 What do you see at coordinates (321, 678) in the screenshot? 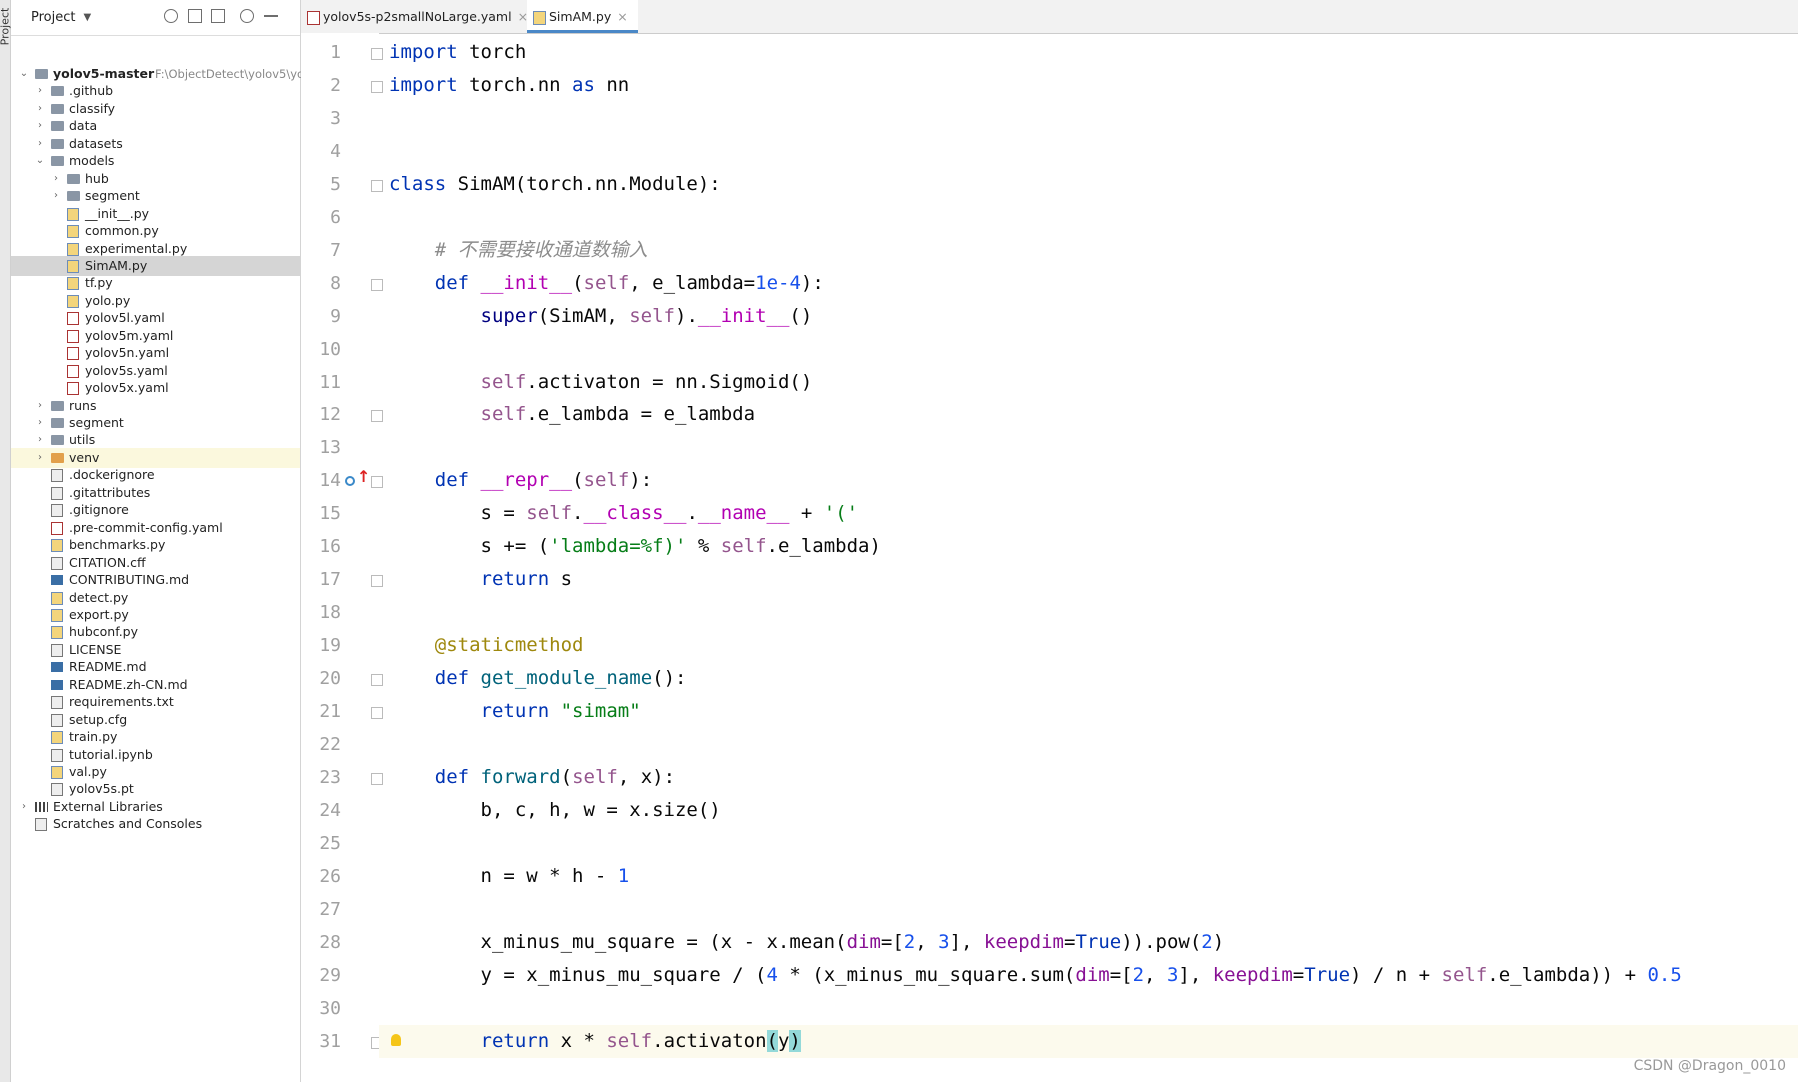
I see `line-number: 20` at bounding box center [321, 678].